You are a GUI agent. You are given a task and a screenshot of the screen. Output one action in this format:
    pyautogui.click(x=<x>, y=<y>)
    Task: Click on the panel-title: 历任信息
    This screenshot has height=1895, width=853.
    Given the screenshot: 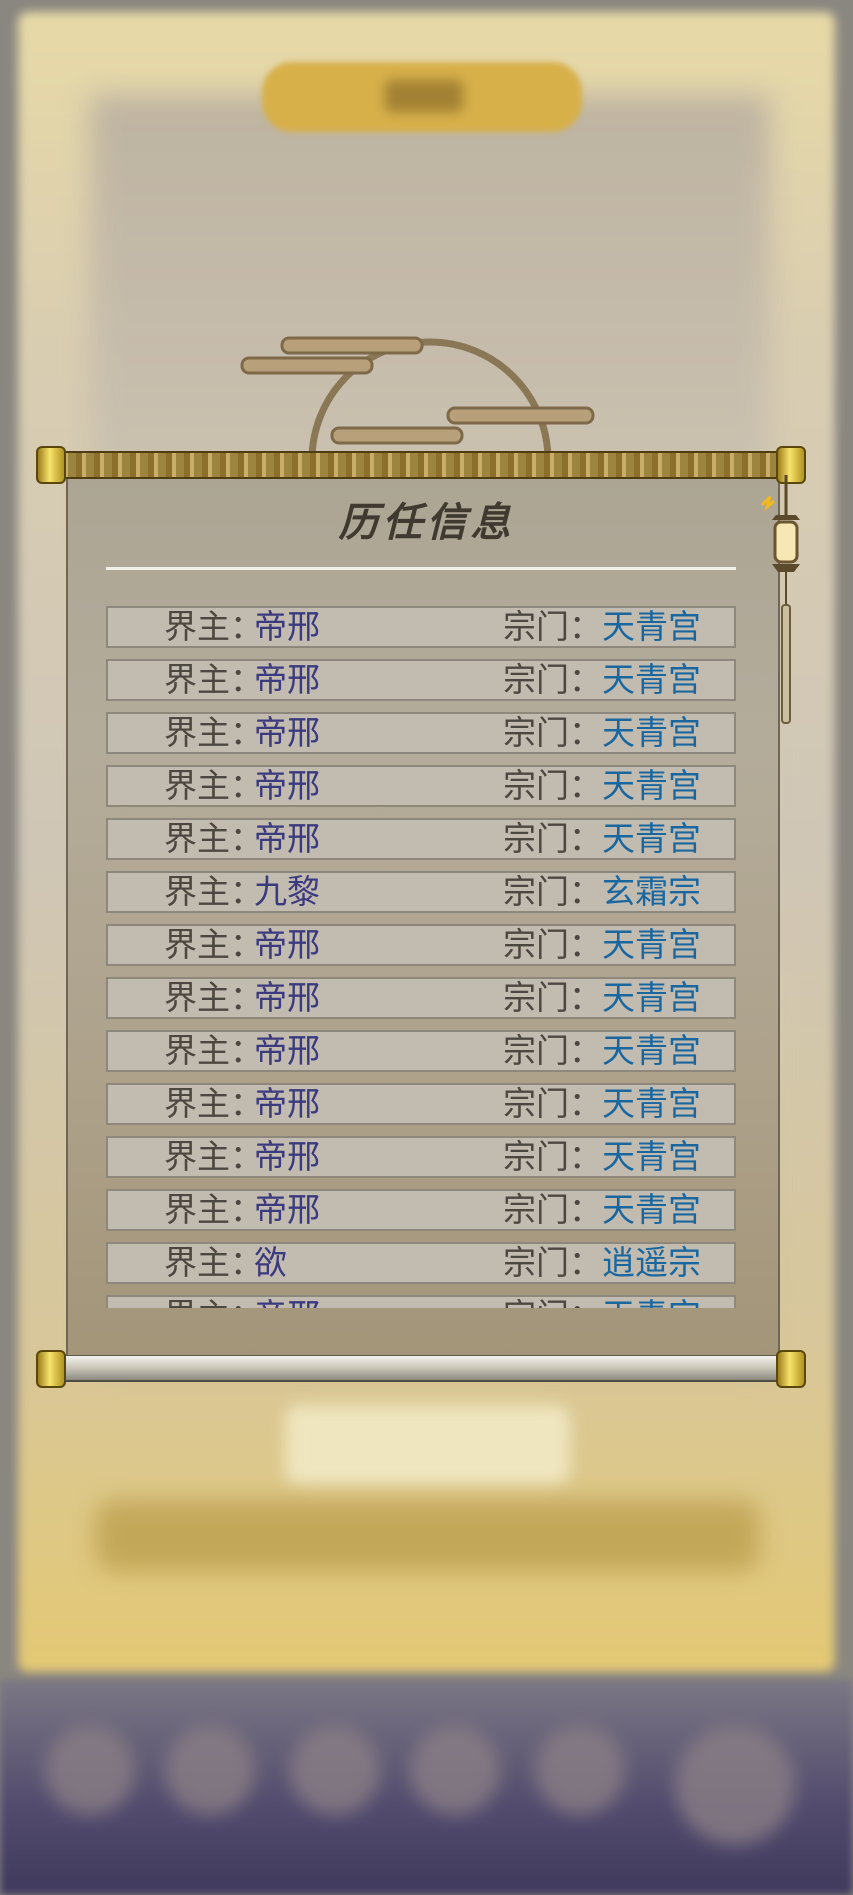 What is the action you would take?
    pyautogui.click(x=426, y=522)
    